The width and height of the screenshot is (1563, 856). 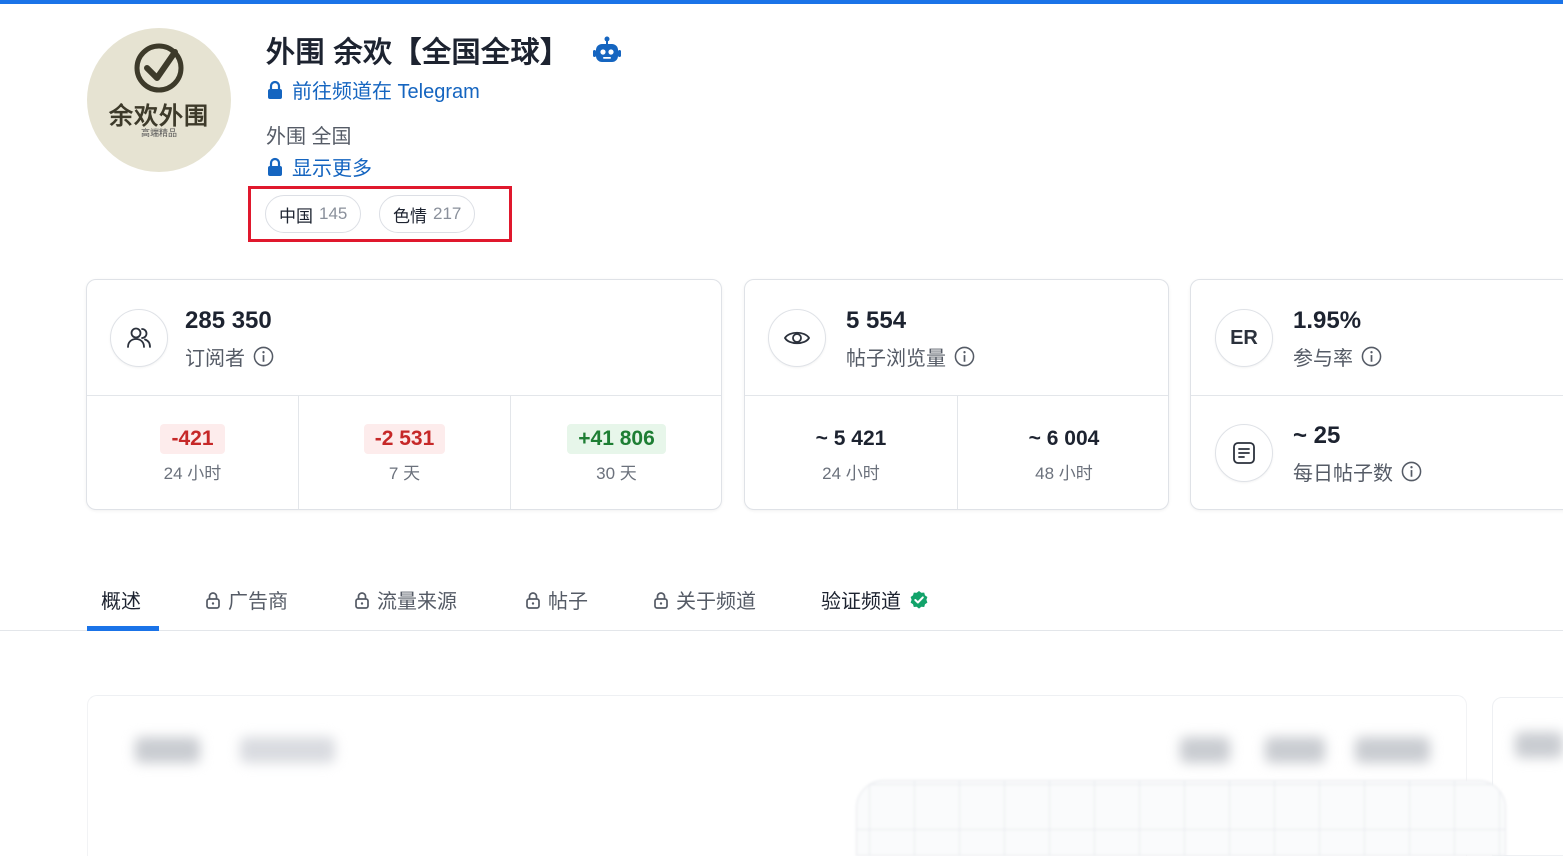 I want to click on engagement-value: 1.95%, so click(x=1327, y=320).